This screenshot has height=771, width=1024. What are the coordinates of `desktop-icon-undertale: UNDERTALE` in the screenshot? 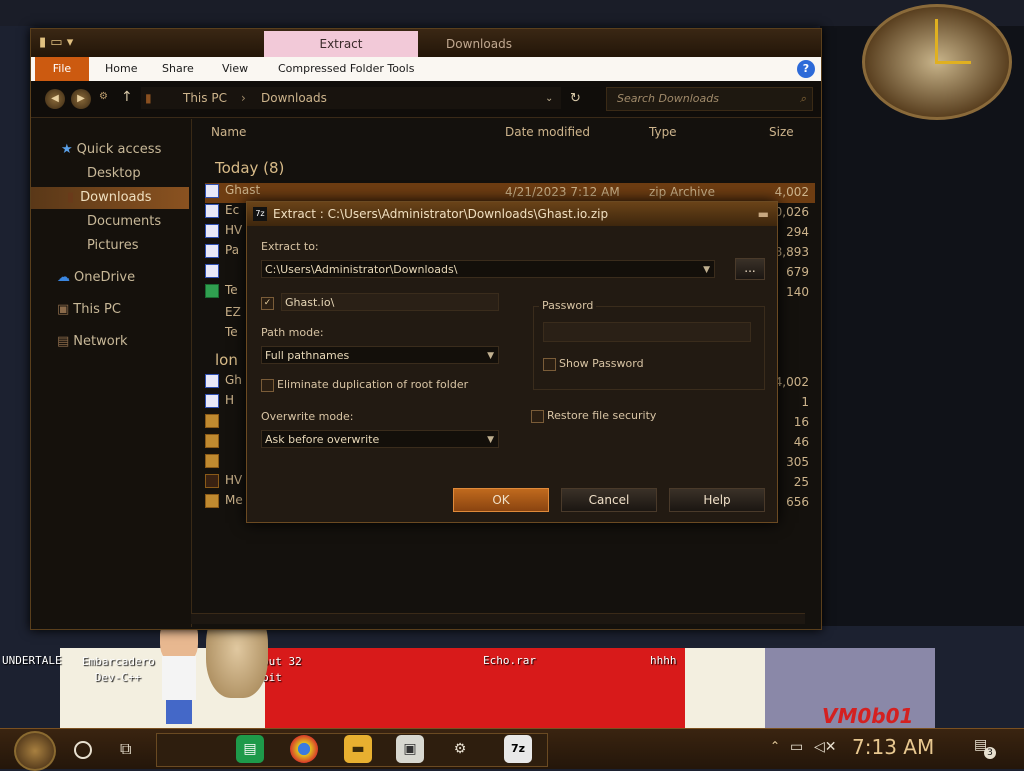 It's located at (32, 660).